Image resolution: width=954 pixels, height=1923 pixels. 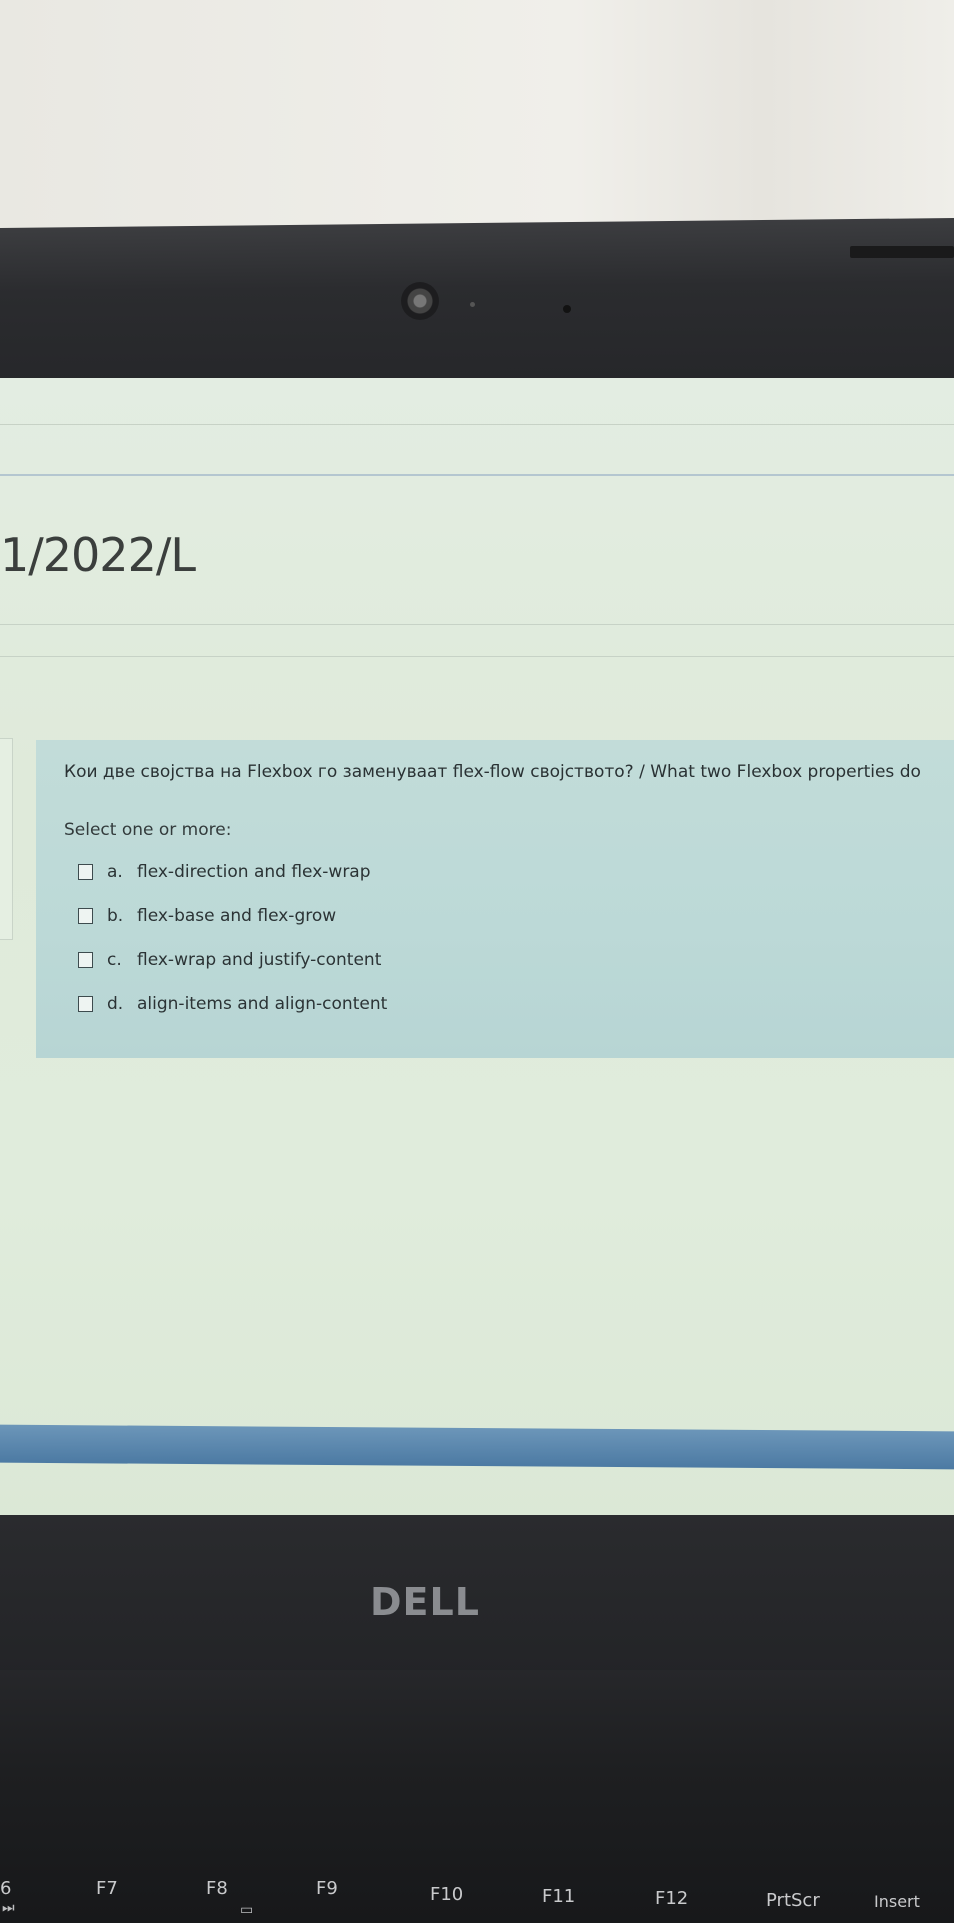 I want to click on lid-latch, so click(x=902, y=252).